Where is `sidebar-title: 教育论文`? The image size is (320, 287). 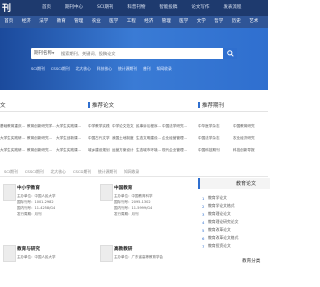 sidebar-title: 教育论文 is located at coordinates (246, 184).